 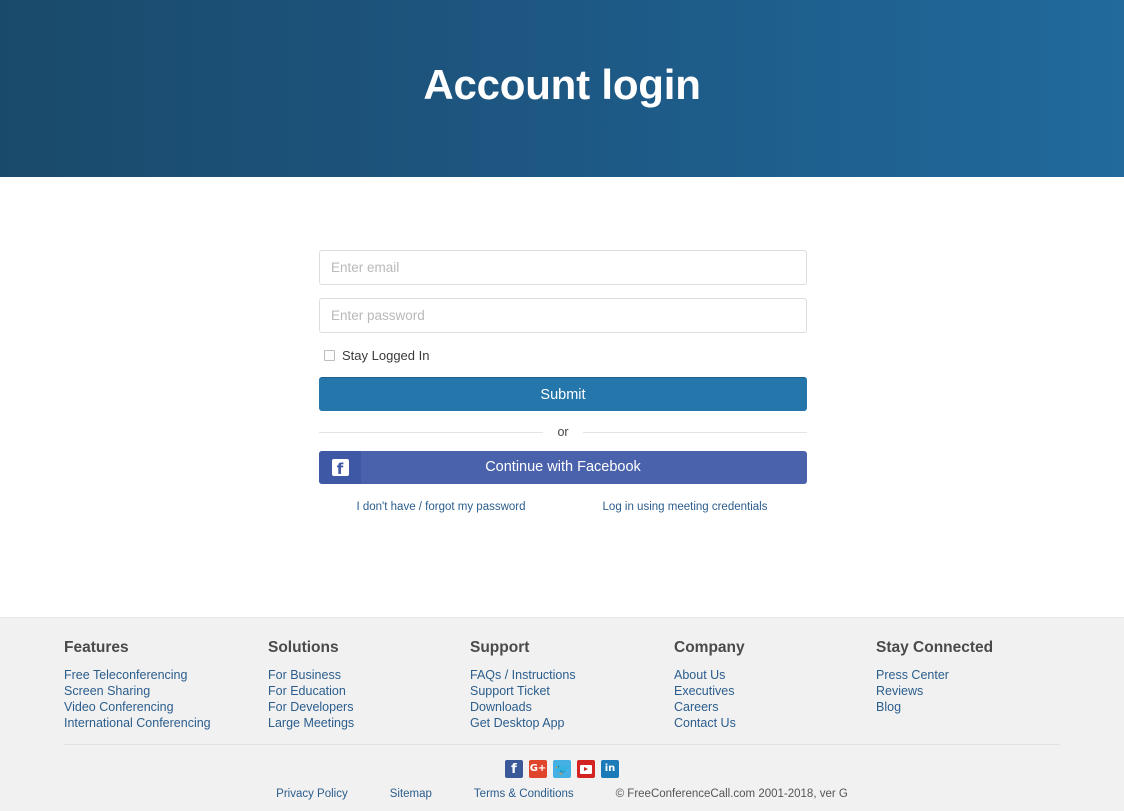 What do you see at coordinates (775, 691) in the screenshot?
I see `footer-link-executives: Executives` at bounding box center [775, 691].